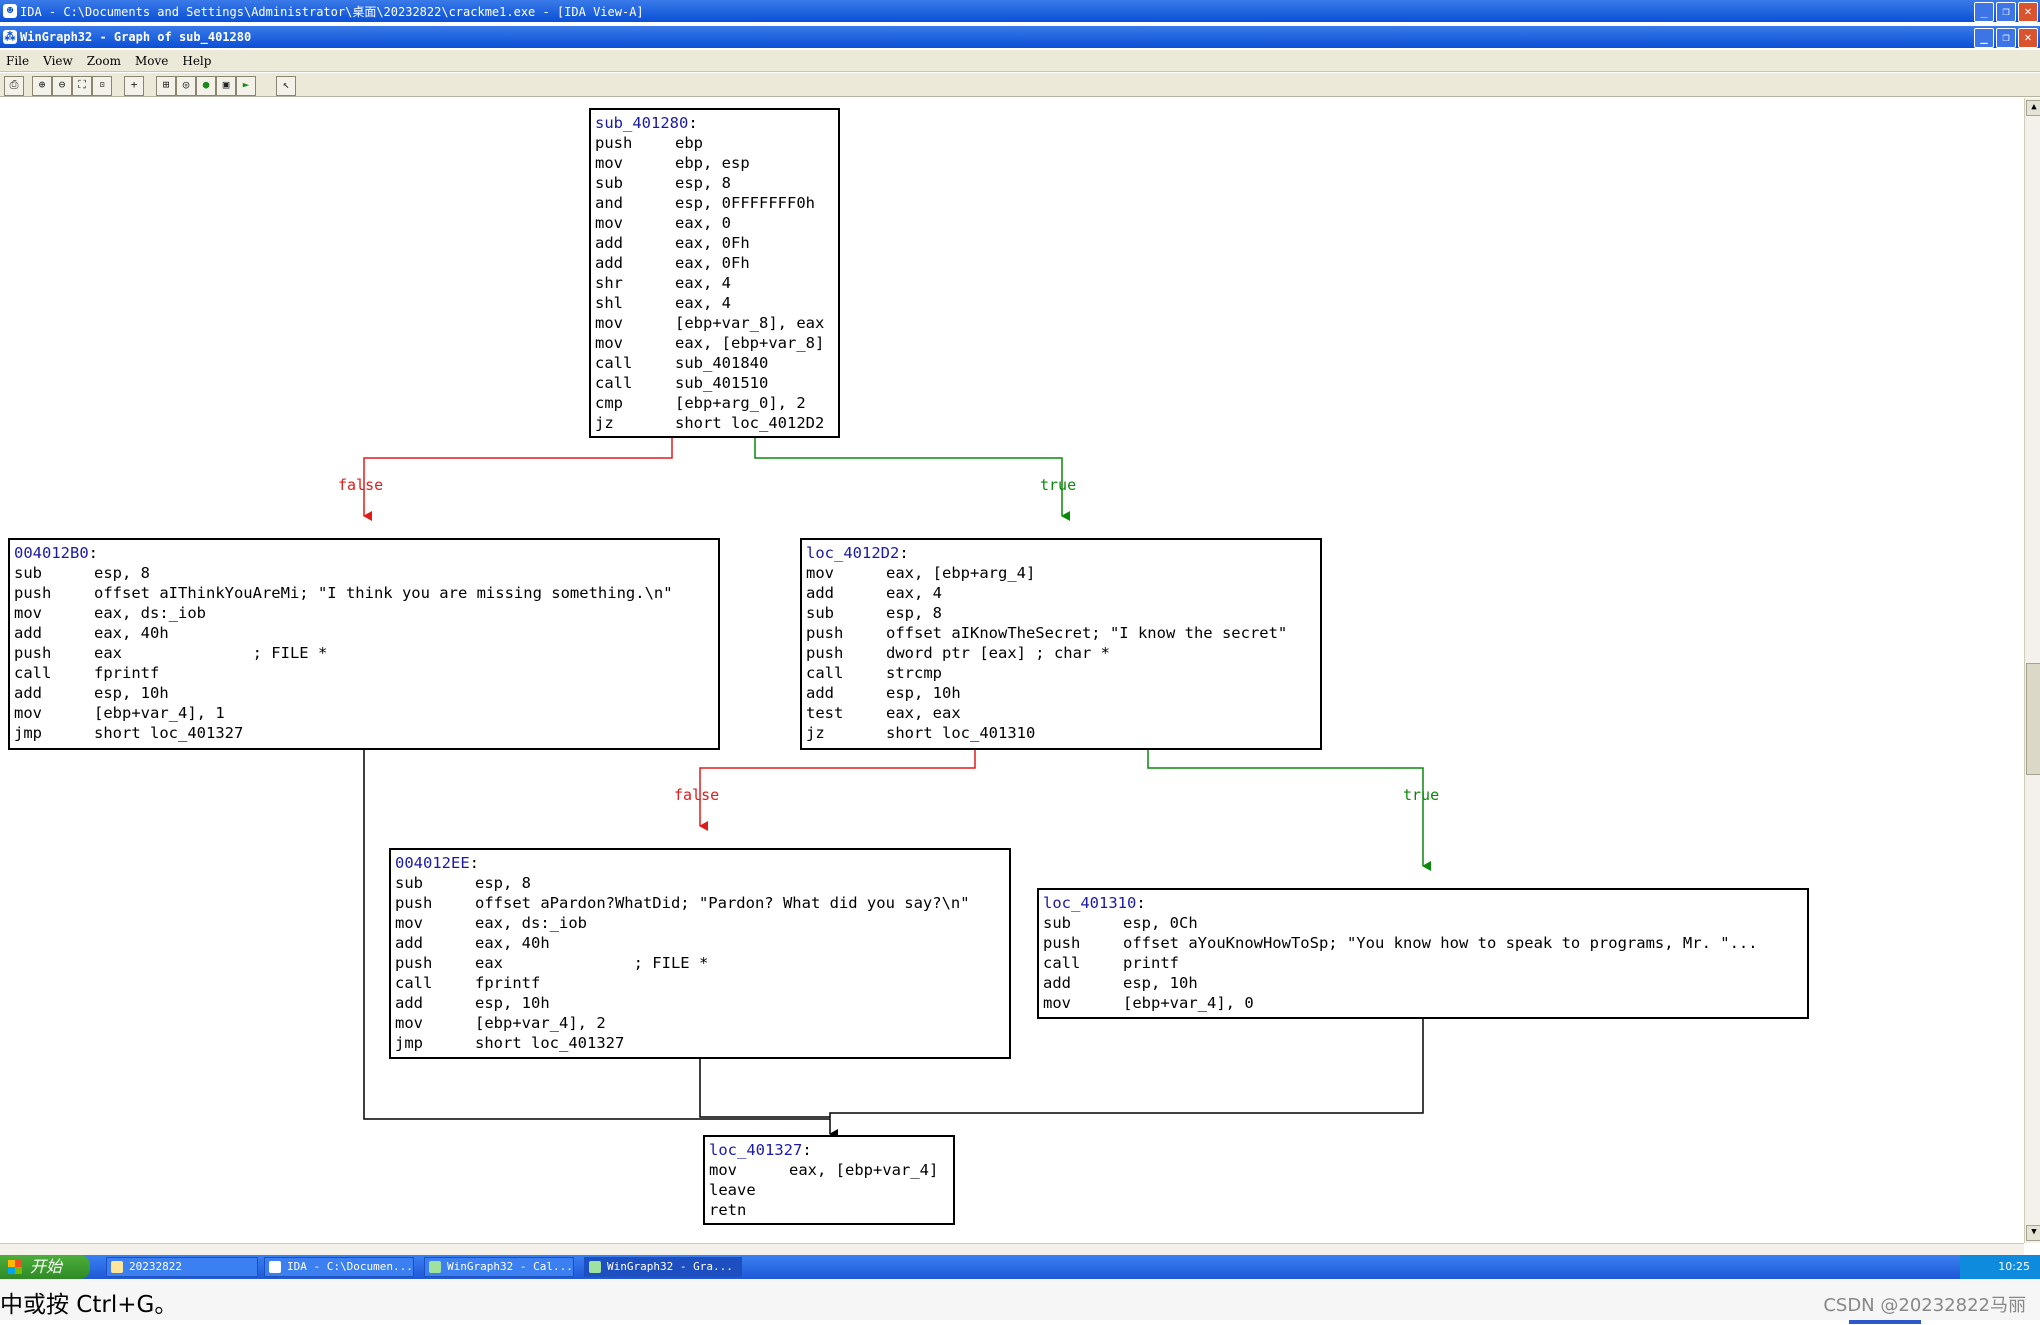 The image size is (2040, 1325). Describe the element at coordinates (1061, 573) in the screenshot. I see `instruction-row: mov eax, [ebp+arg_4]` at that location.